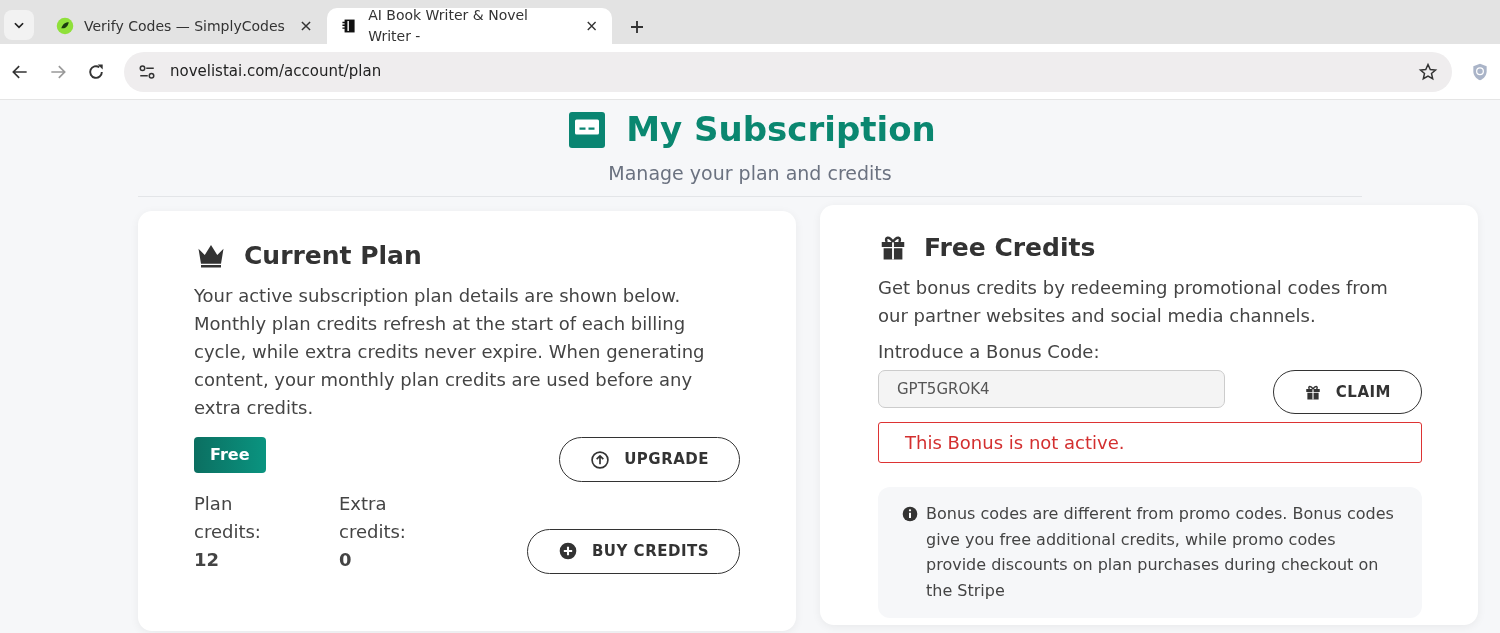 The image size is (1500, 633). What do you see at coordinates (230, 455) in the screenshot?
I see `plan-badge: Free` at bounding box center [230, 455].